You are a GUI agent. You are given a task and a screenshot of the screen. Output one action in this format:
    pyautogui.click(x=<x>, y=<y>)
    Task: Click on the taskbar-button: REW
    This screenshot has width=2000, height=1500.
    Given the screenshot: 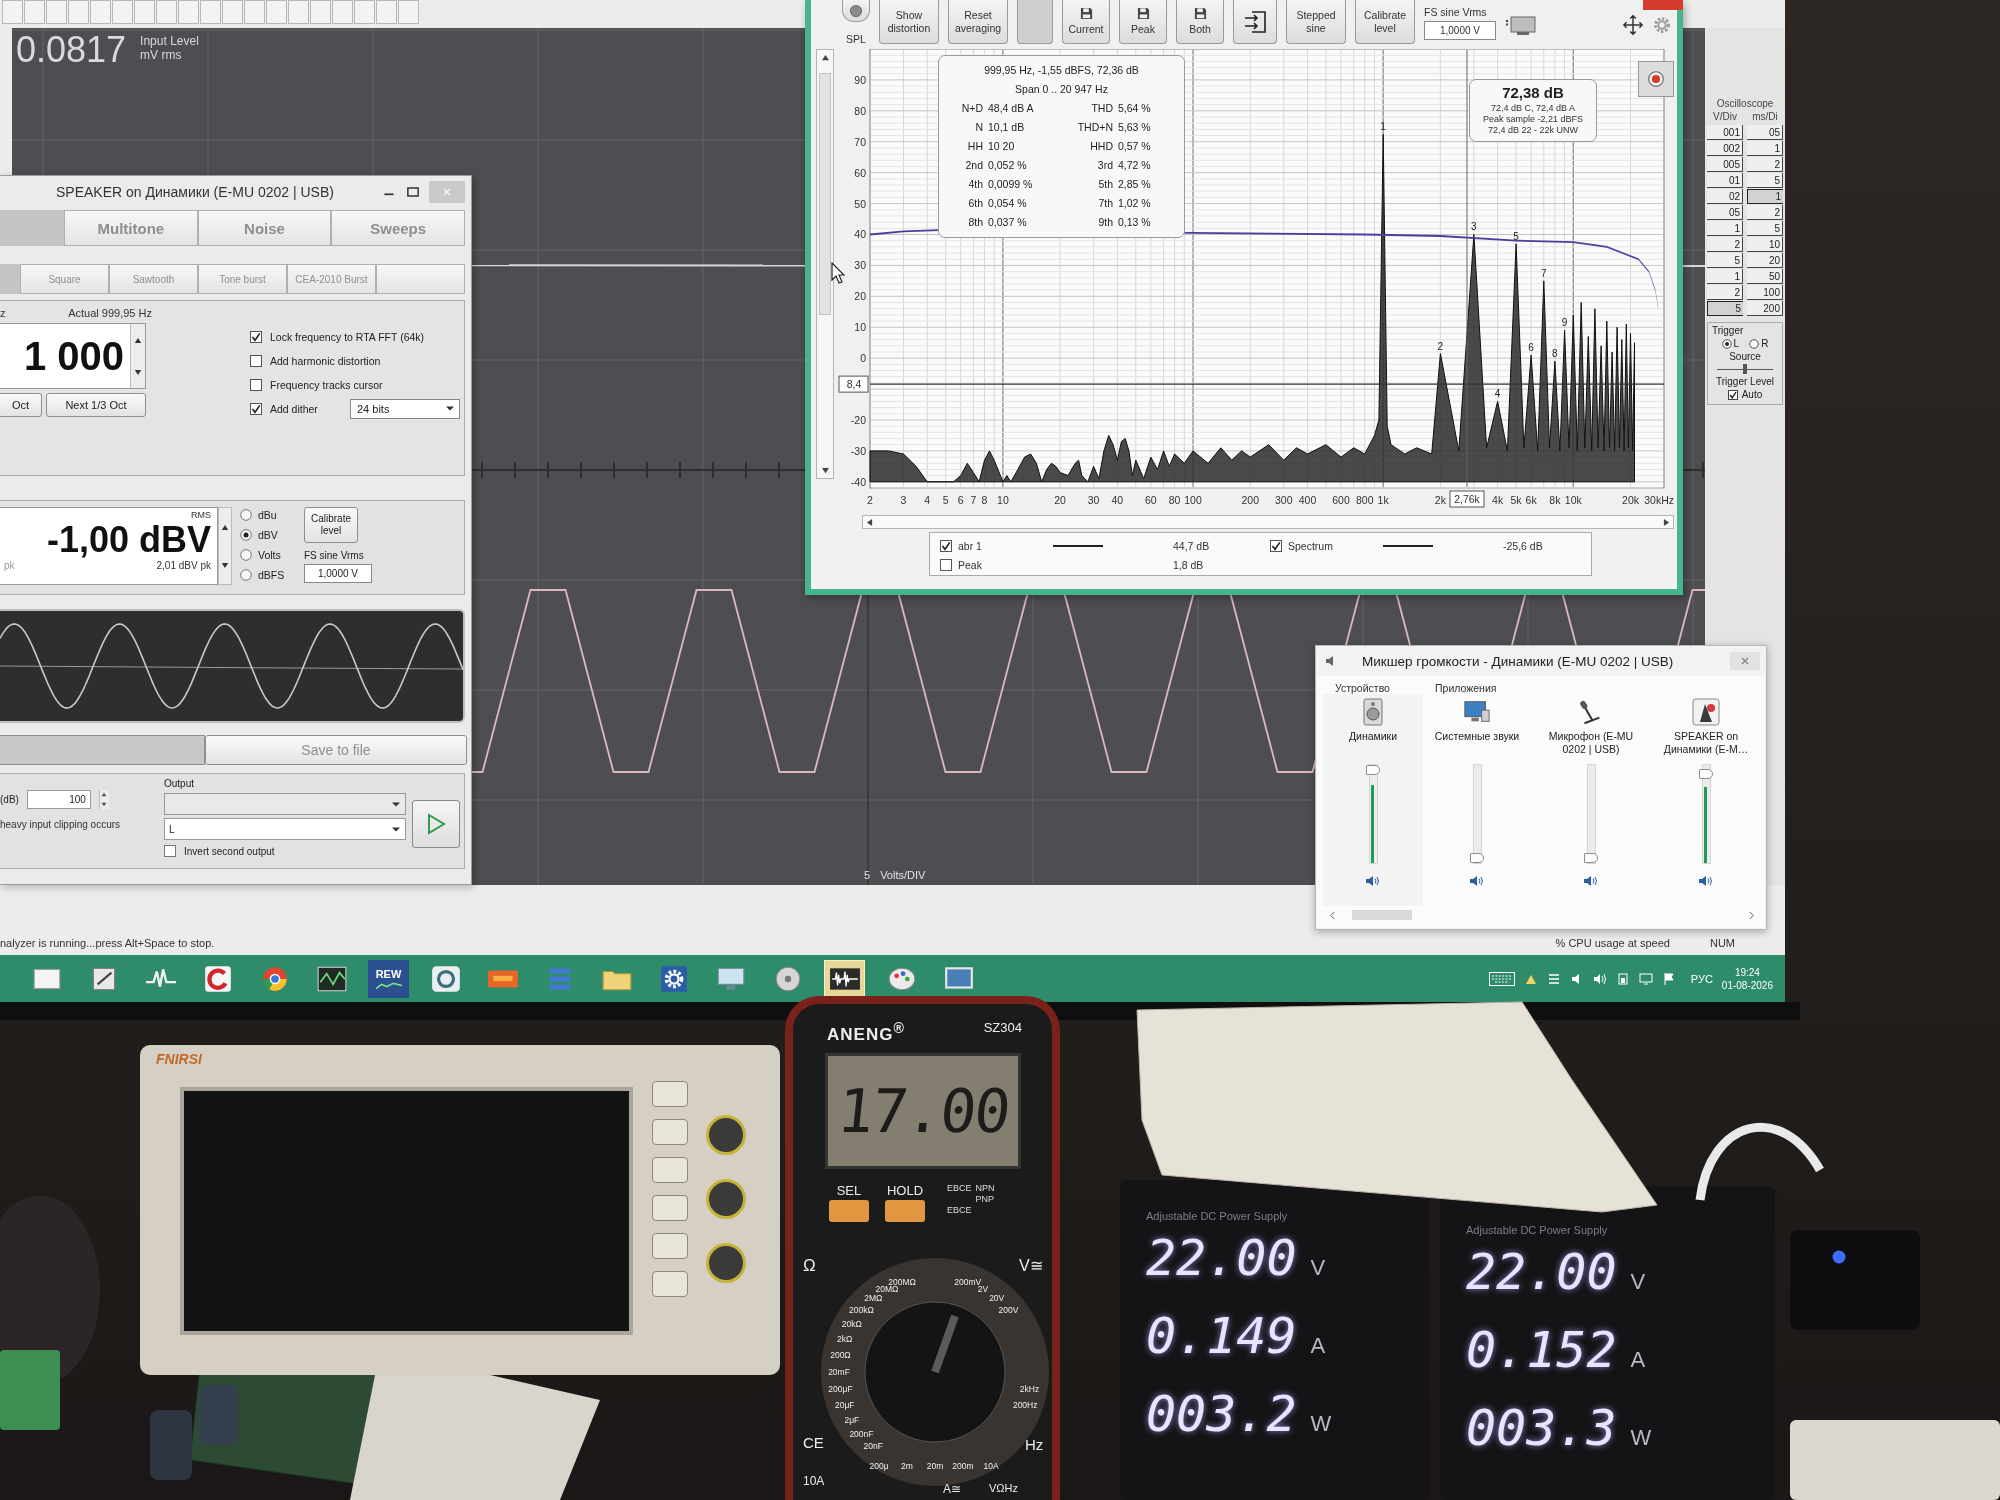 What is the action you would take?
    pyautogui.click(x=388, y=978)
    